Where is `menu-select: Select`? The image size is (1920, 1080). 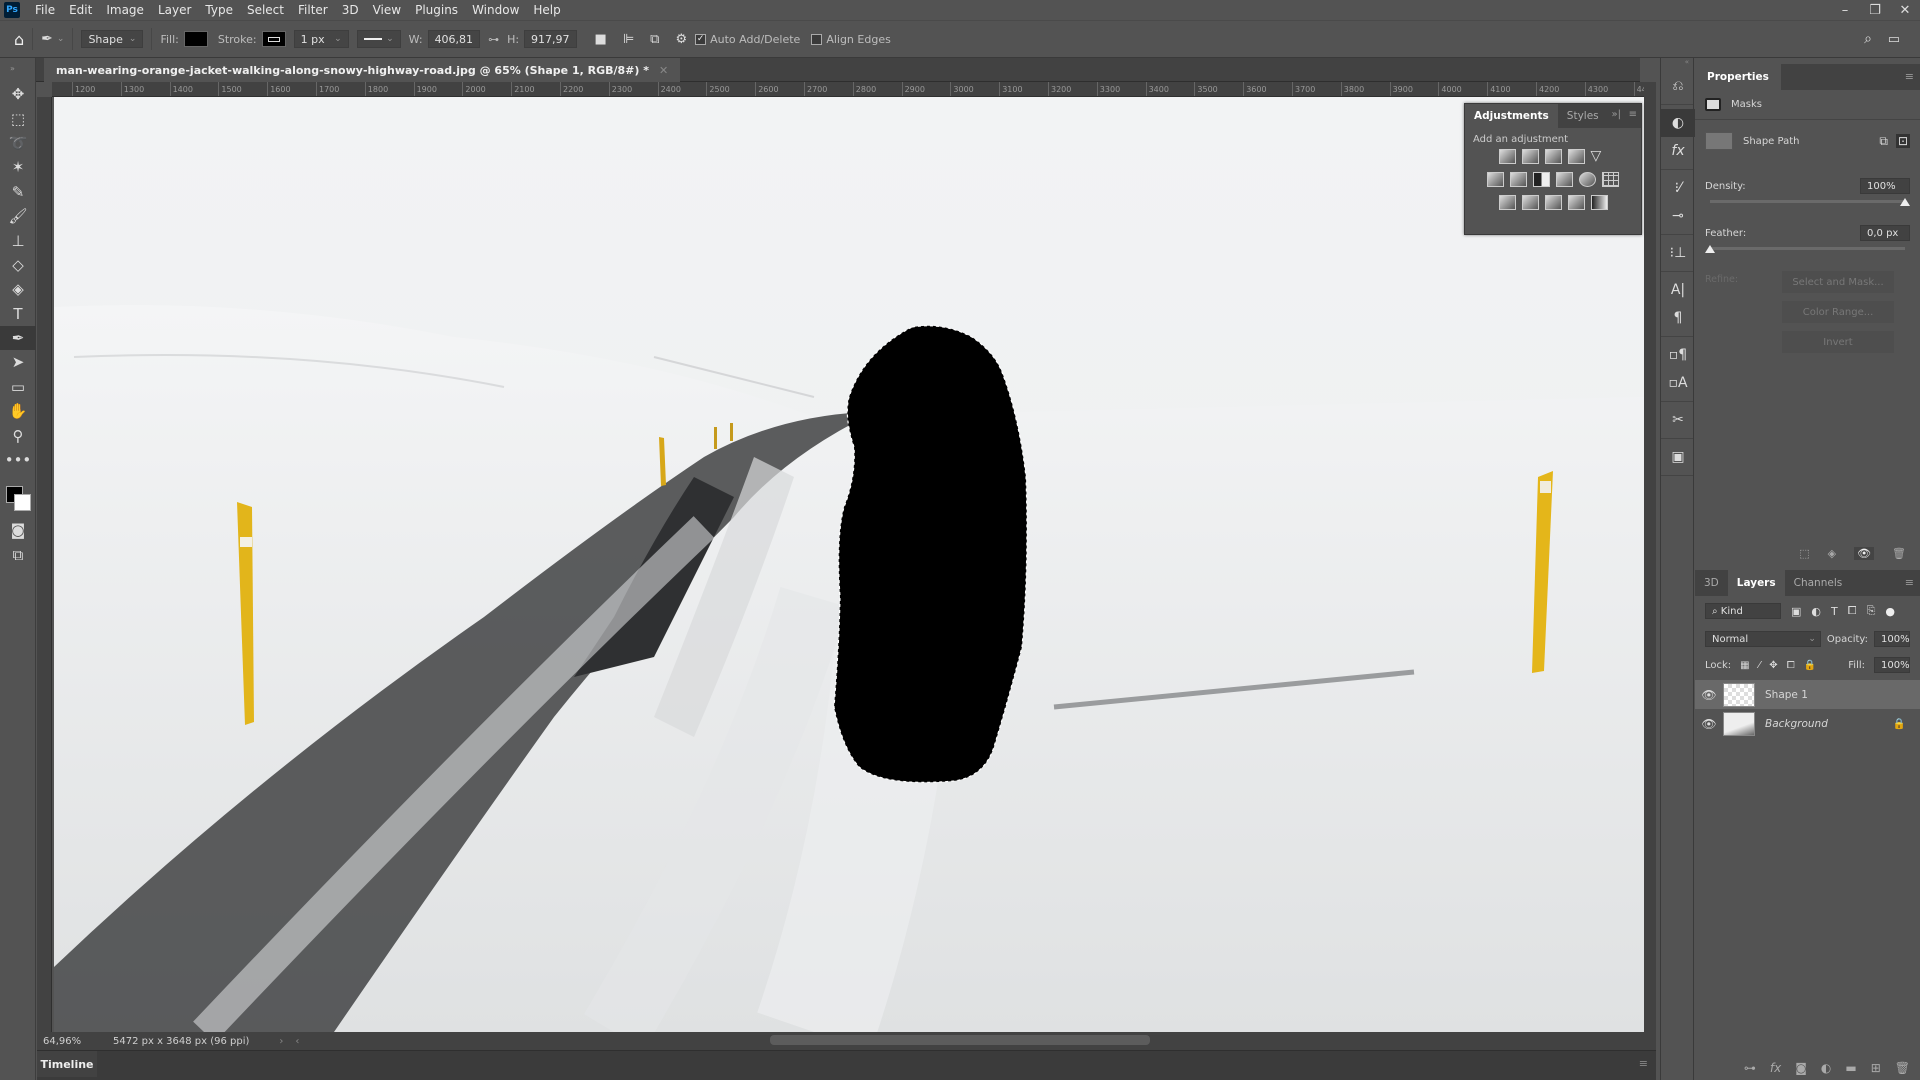 menu-select: Select is located at coordinates (265, 10).